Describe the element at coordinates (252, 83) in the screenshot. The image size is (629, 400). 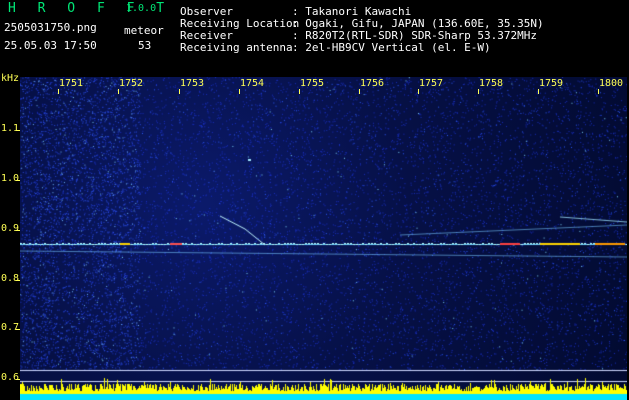
I see `x-tick-1754: 1754` at that location.